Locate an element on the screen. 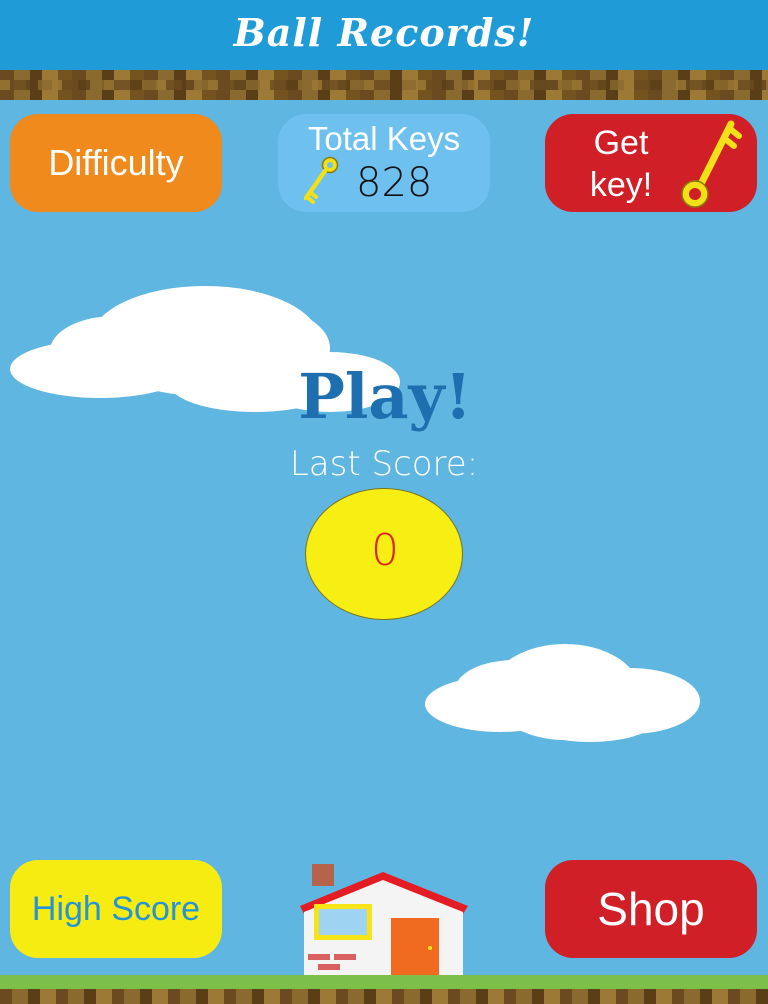  last-score-badge: 0 is located at coordinates (384, 554).